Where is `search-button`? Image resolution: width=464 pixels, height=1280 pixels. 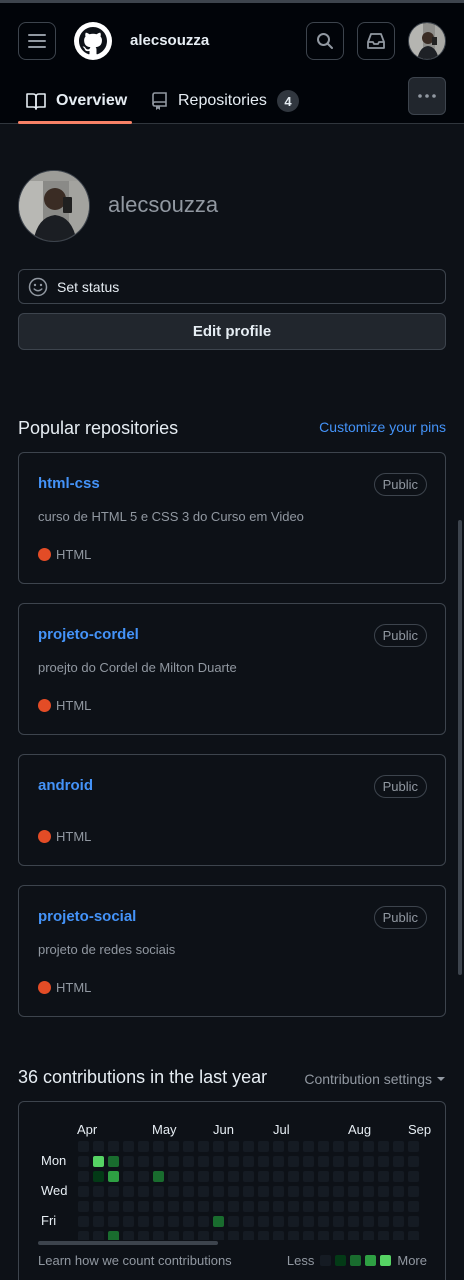 search-button is located at coordinates (325, 41).